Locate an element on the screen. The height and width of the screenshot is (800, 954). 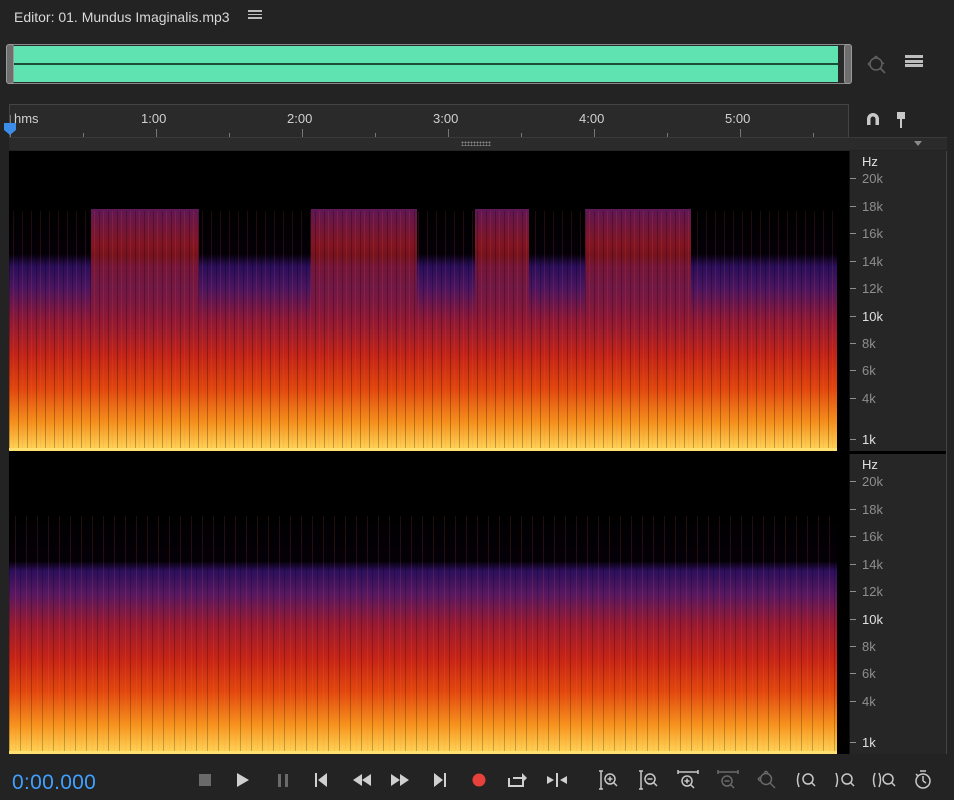
panel-layout-icon is located at coordinates (914, 63).